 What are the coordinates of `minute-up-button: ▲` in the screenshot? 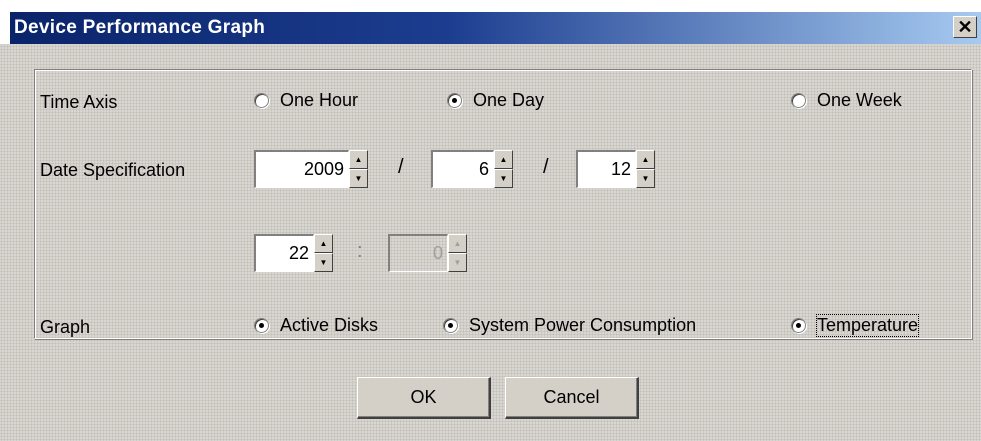 It's located at (457, 243).